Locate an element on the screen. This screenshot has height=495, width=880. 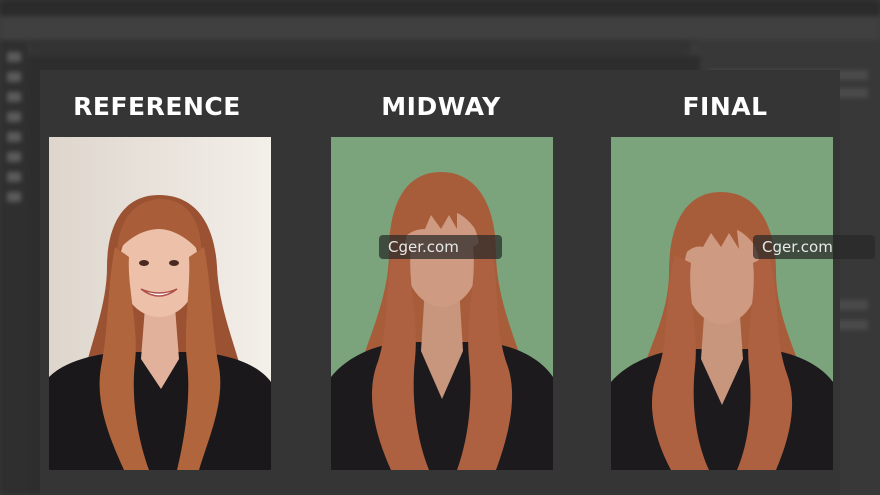
tool-panel is located at coordinates (14, 267).